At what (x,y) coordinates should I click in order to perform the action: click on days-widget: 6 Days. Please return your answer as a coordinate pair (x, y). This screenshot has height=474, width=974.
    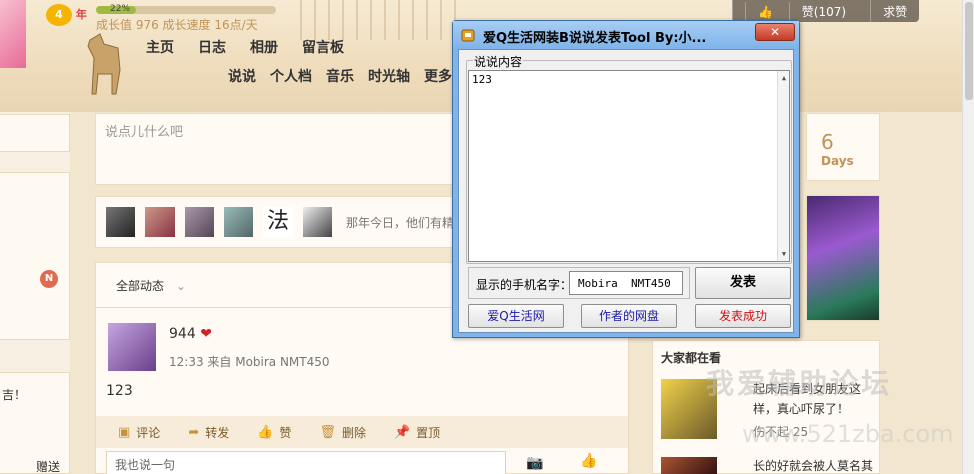
    Looking at the image, I should click on (843, 147).